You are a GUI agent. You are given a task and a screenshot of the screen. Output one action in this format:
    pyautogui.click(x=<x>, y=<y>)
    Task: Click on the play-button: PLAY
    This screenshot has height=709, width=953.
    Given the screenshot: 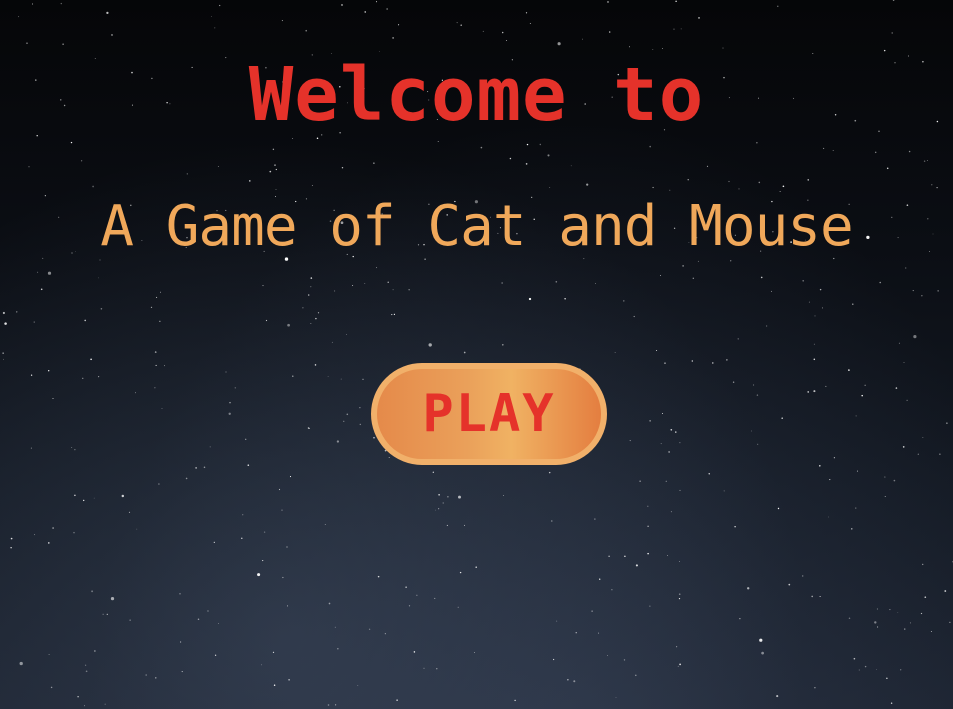 What is the action you would take?
    pyautogui.click(x=489, y=414)
    